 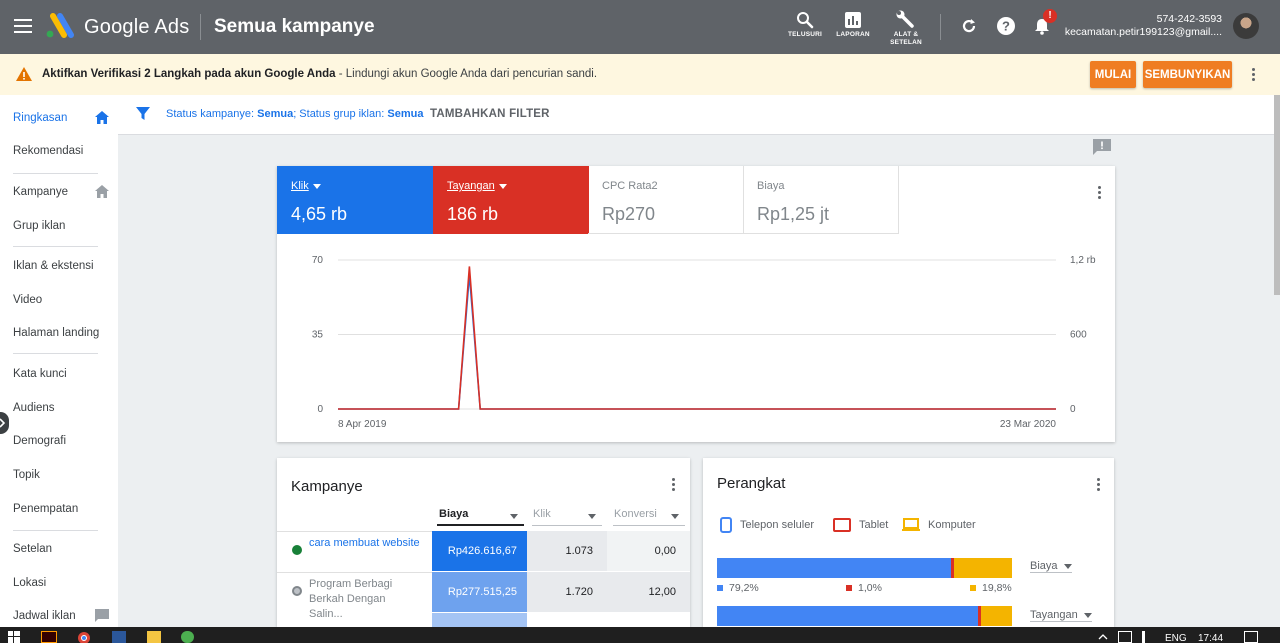 I want to click on cell-conversions: 12,00, so click(x=648, y=592).